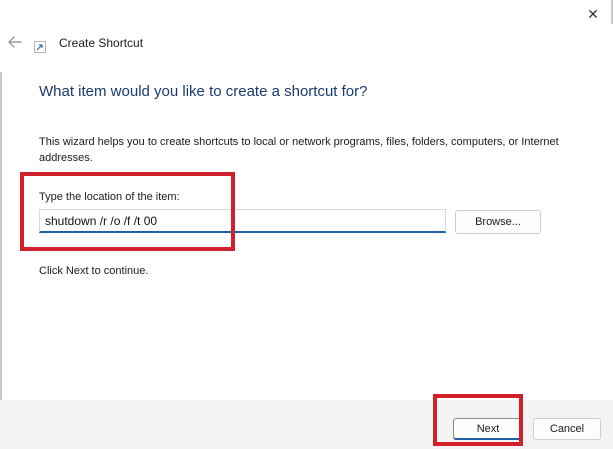  What do you see at coordinates (40, 46) in the screenshot?
I see `shortcut-arrow-icon` at bounding box center [40, 46].